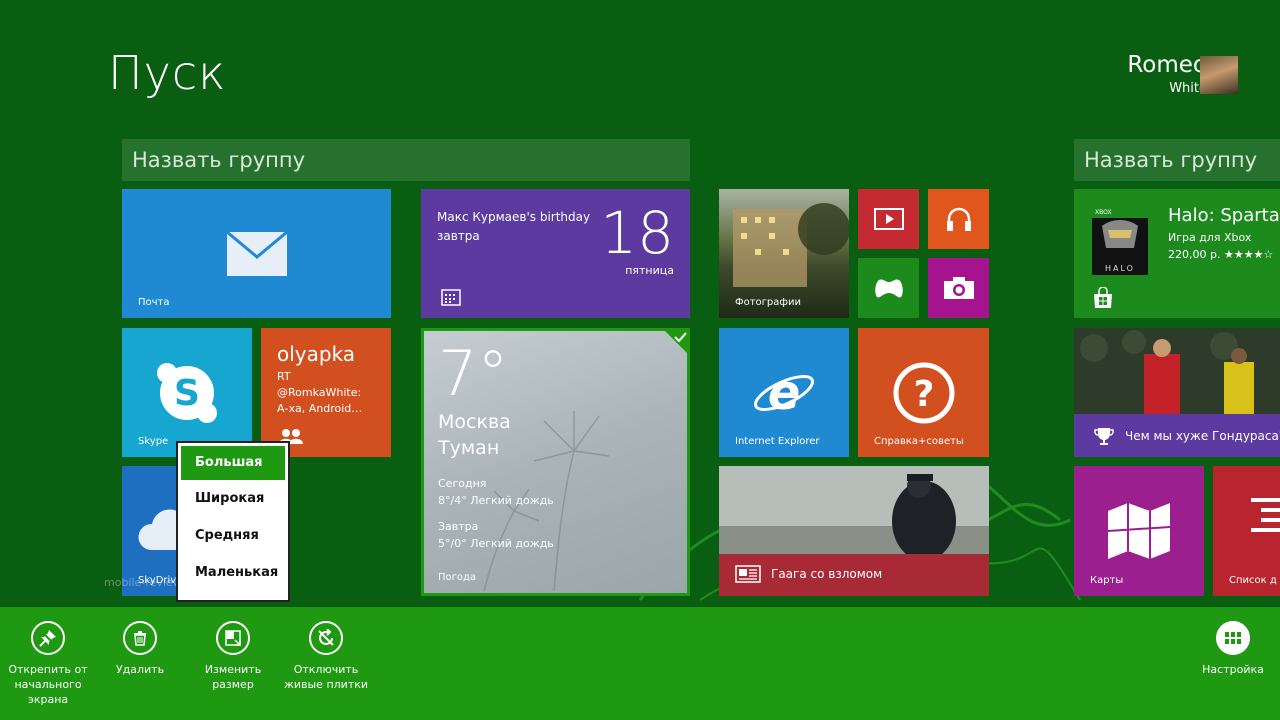  I want to click on refresh-off-icon, so click(326, 638).